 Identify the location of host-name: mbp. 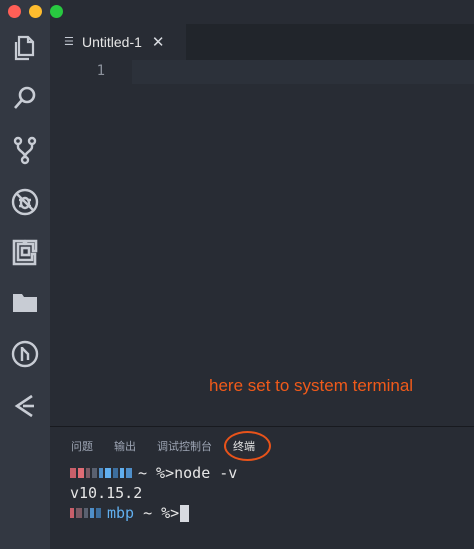
(121, 513).